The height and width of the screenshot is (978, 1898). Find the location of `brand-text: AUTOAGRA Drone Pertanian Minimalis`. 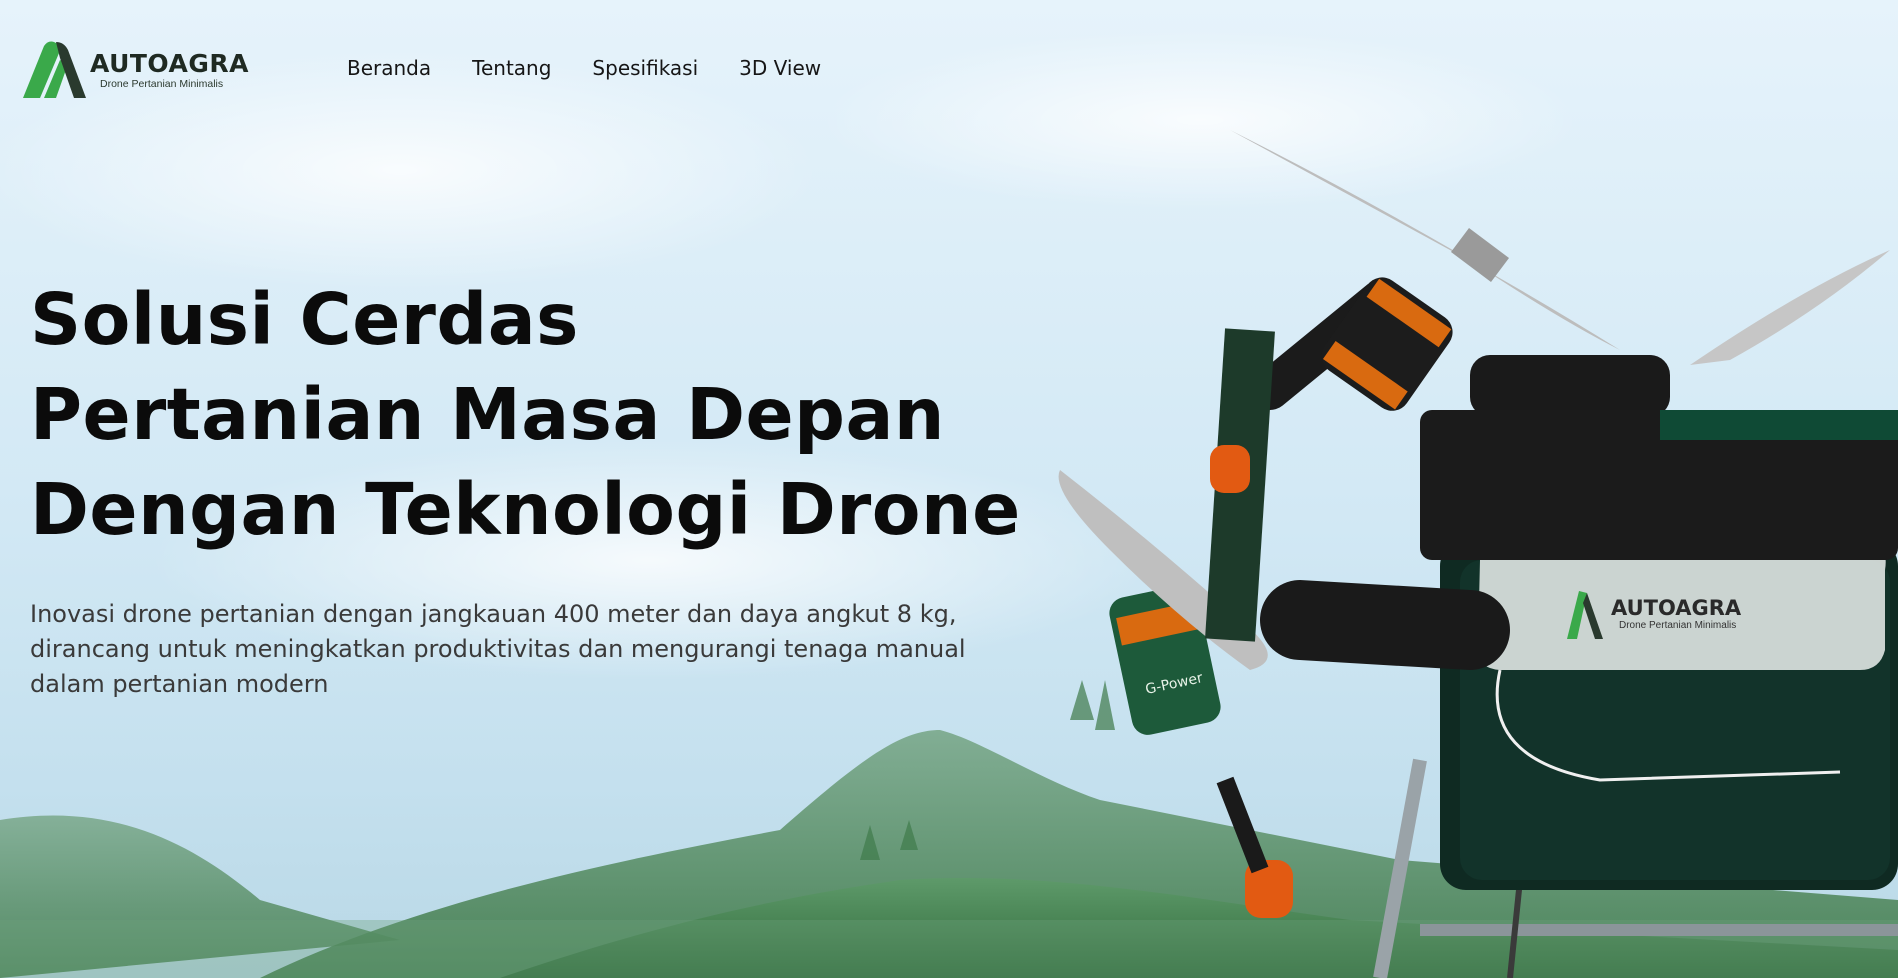

brand-text: AUTOAGRA Drone Pertanian Minimalis is located at coordinates (169, 69).